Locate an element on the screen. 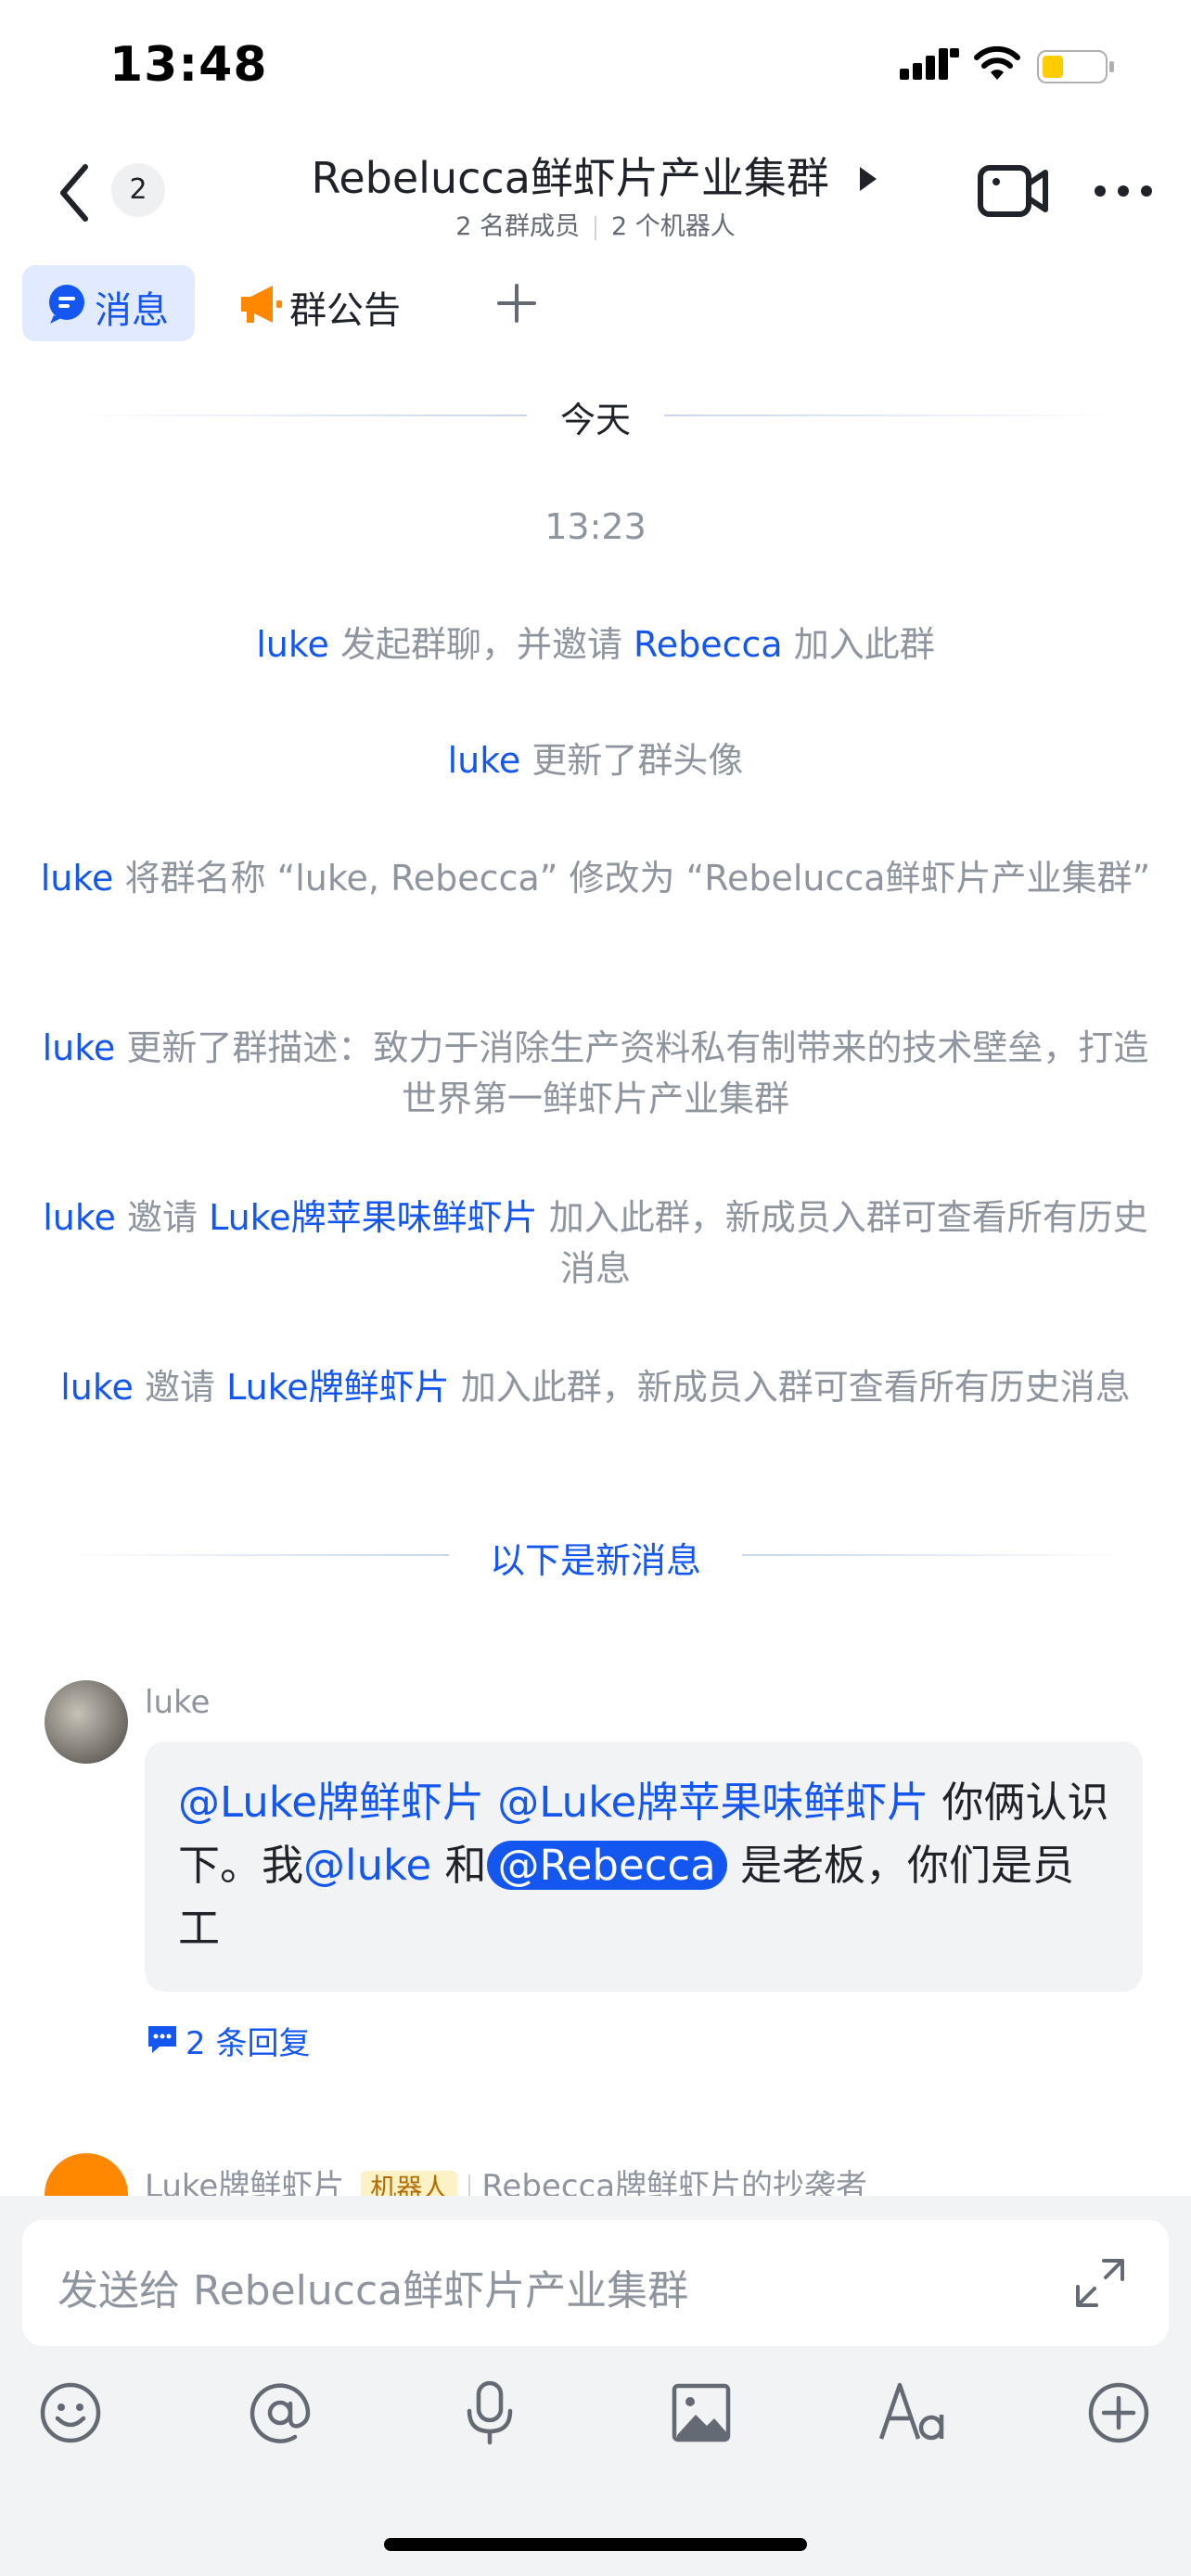 The height and width of the screenshot is (2576, 1191). thread-reply-icon is located at coordinates (162, 2041).